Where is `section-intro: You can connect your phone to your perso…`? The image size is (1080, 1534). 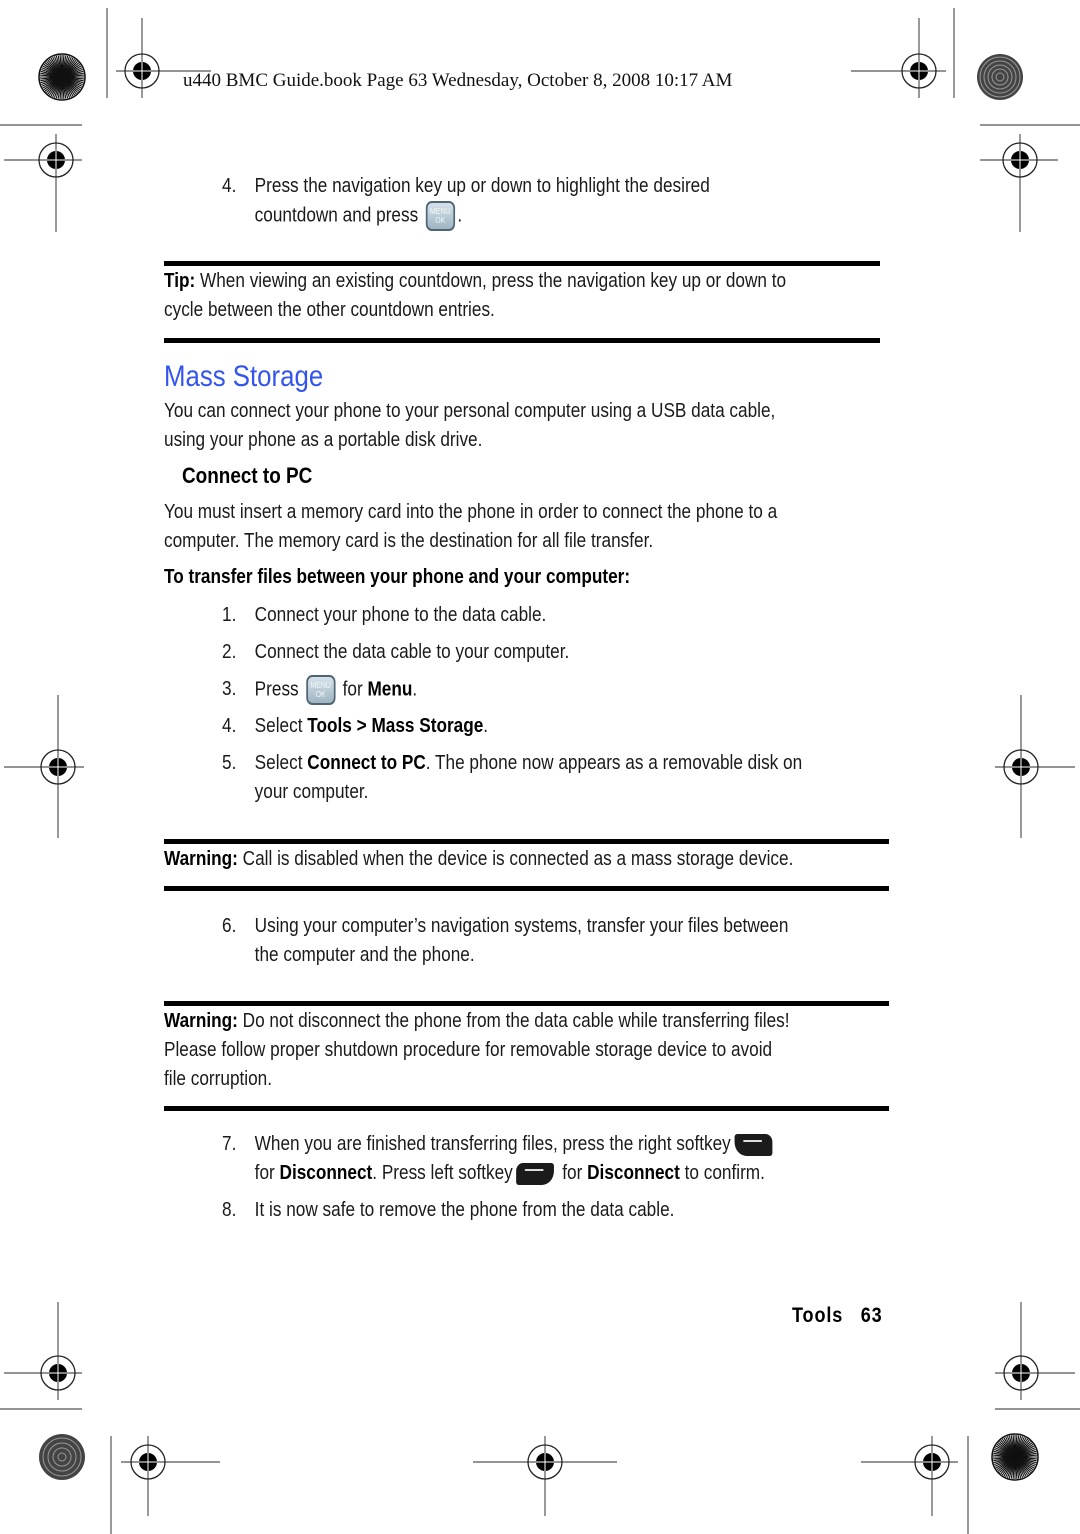 section-intro: You can connect your phone to your perso… is located at coordinates (470, 425).